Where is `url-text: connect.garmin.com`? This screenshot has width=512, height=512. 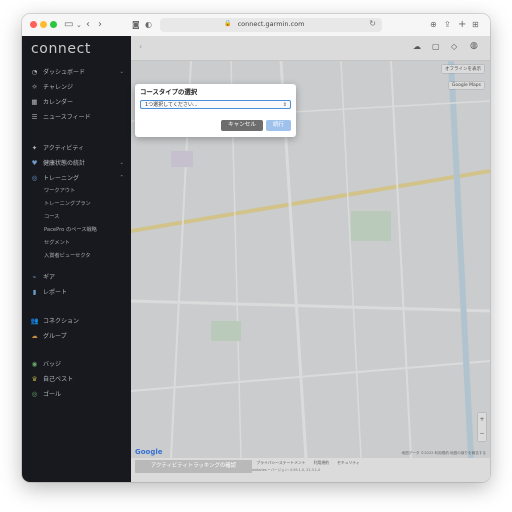 url-text: connect.garmin.com is located at coordinates (271, 24).